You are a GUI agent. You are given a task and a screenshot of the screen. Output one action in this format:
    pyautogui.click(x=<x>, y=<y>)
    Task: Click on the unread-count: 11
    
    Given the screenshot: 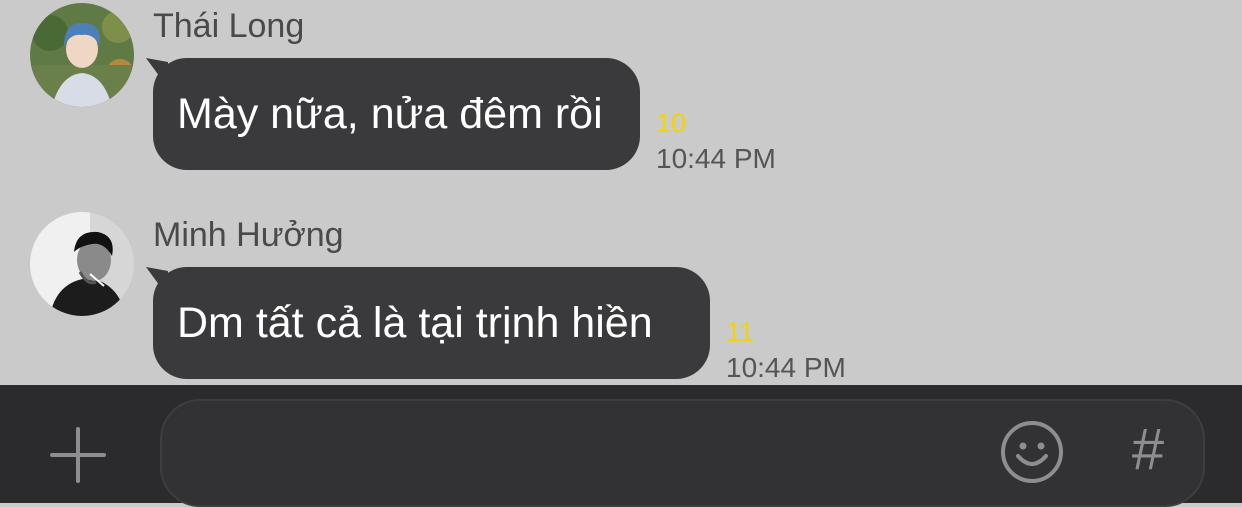 What is the action you would take?
    pyautogui.click(x=740, y=332)
    